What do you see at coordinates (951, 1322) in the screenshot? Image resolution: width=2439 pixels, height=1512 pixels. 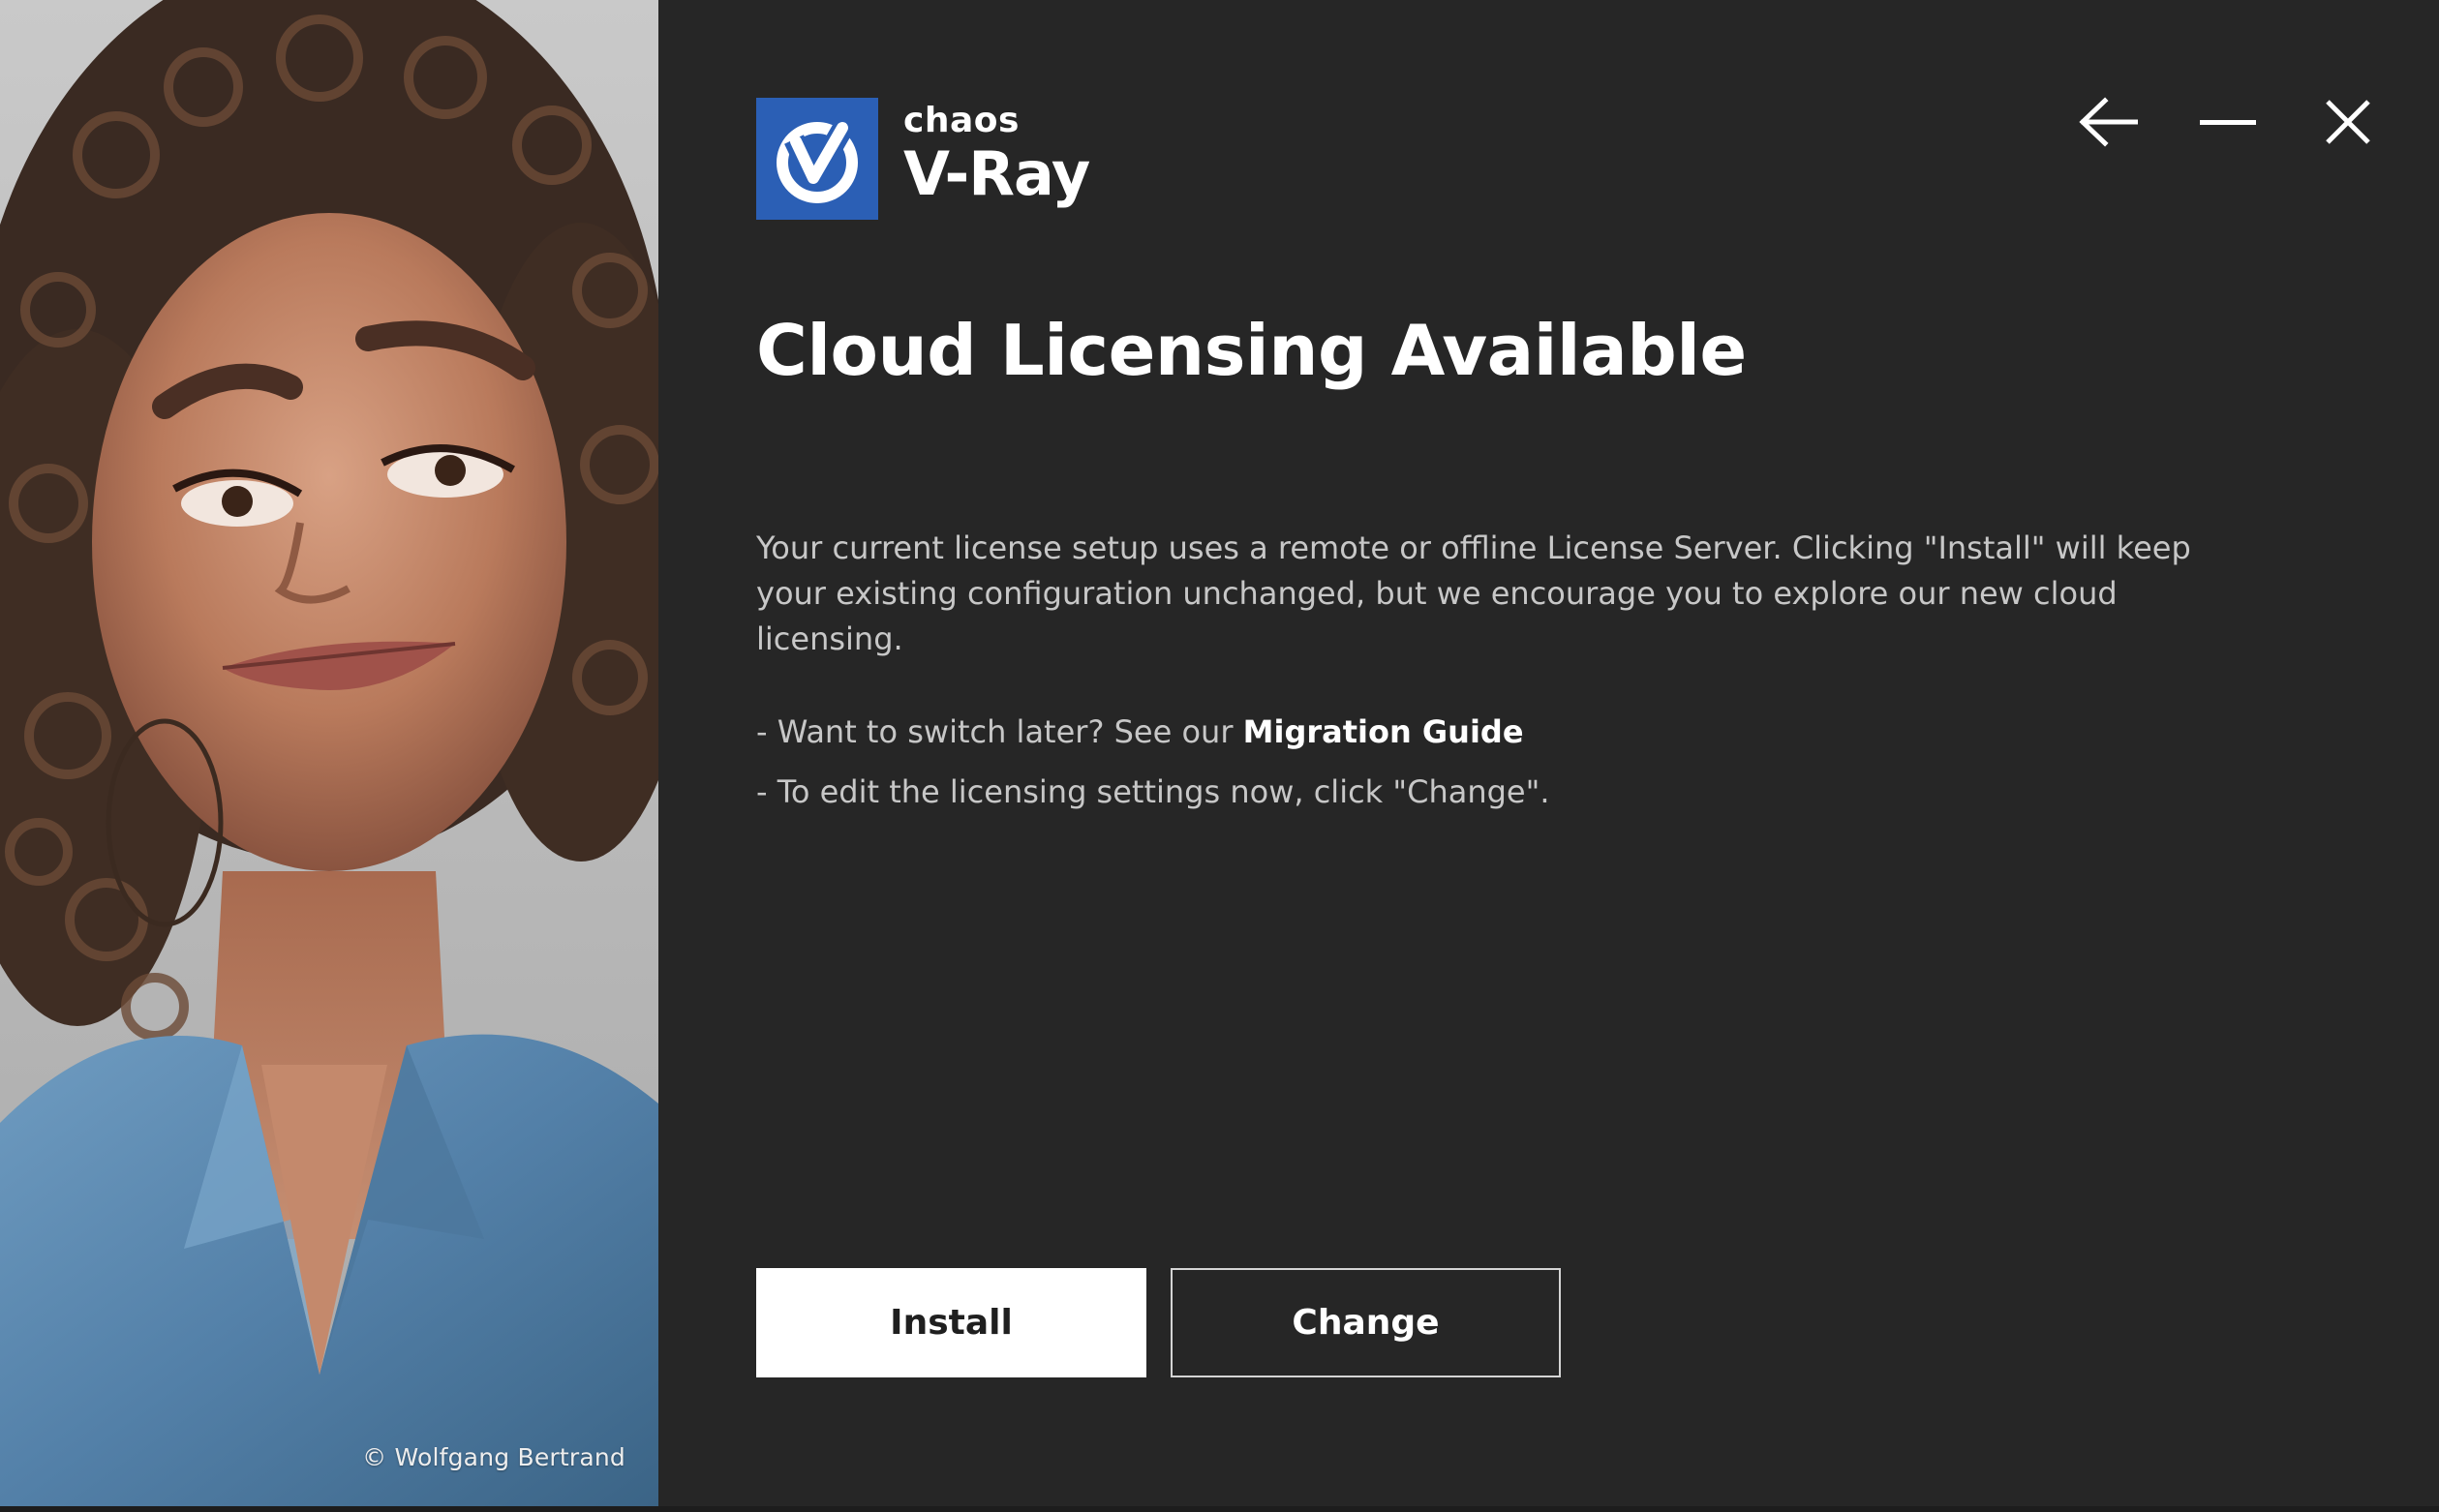 I see `install-button: Install` at bounding box center [951, 1322].